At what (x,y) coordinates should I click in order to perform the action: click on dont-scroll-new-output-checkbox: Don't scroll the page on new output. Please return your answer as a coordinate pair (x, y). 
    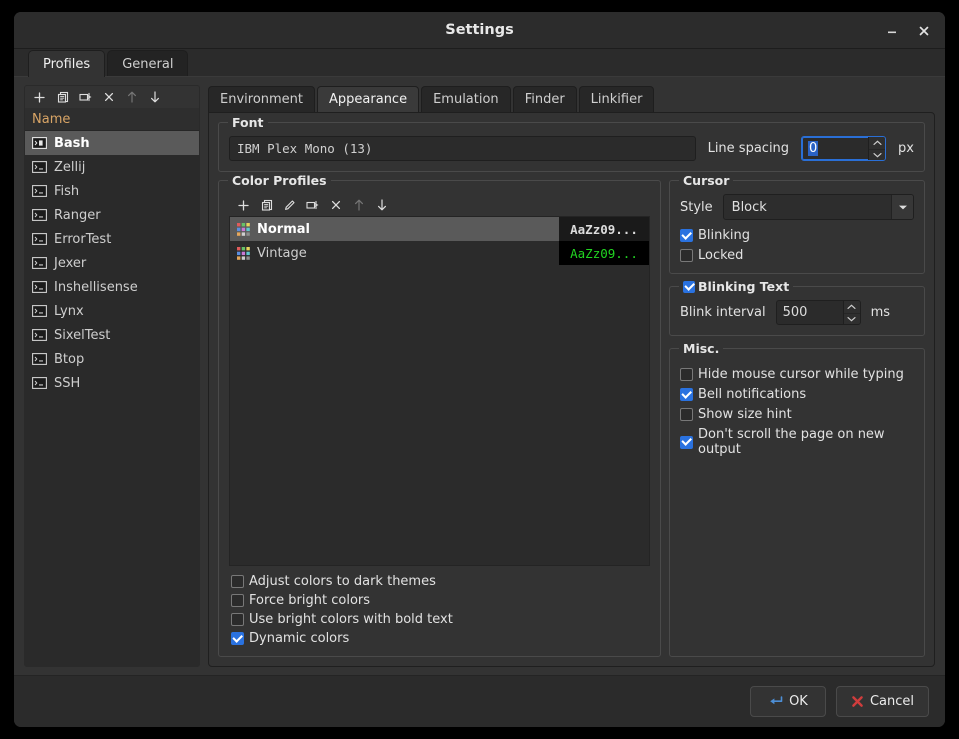
    Looking at the image, I should click on (797, 442).